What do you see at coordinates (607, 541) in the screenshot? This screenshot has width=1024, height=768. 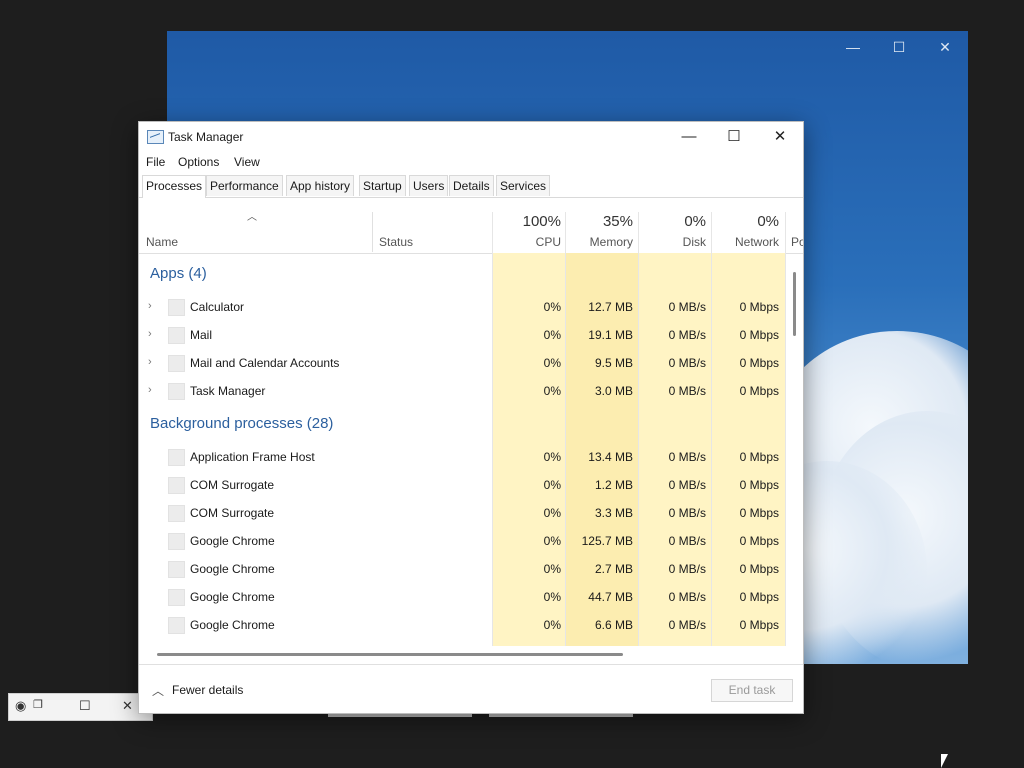 I see `memory-value: 125.7 MB` at bounding box center [607, 541].